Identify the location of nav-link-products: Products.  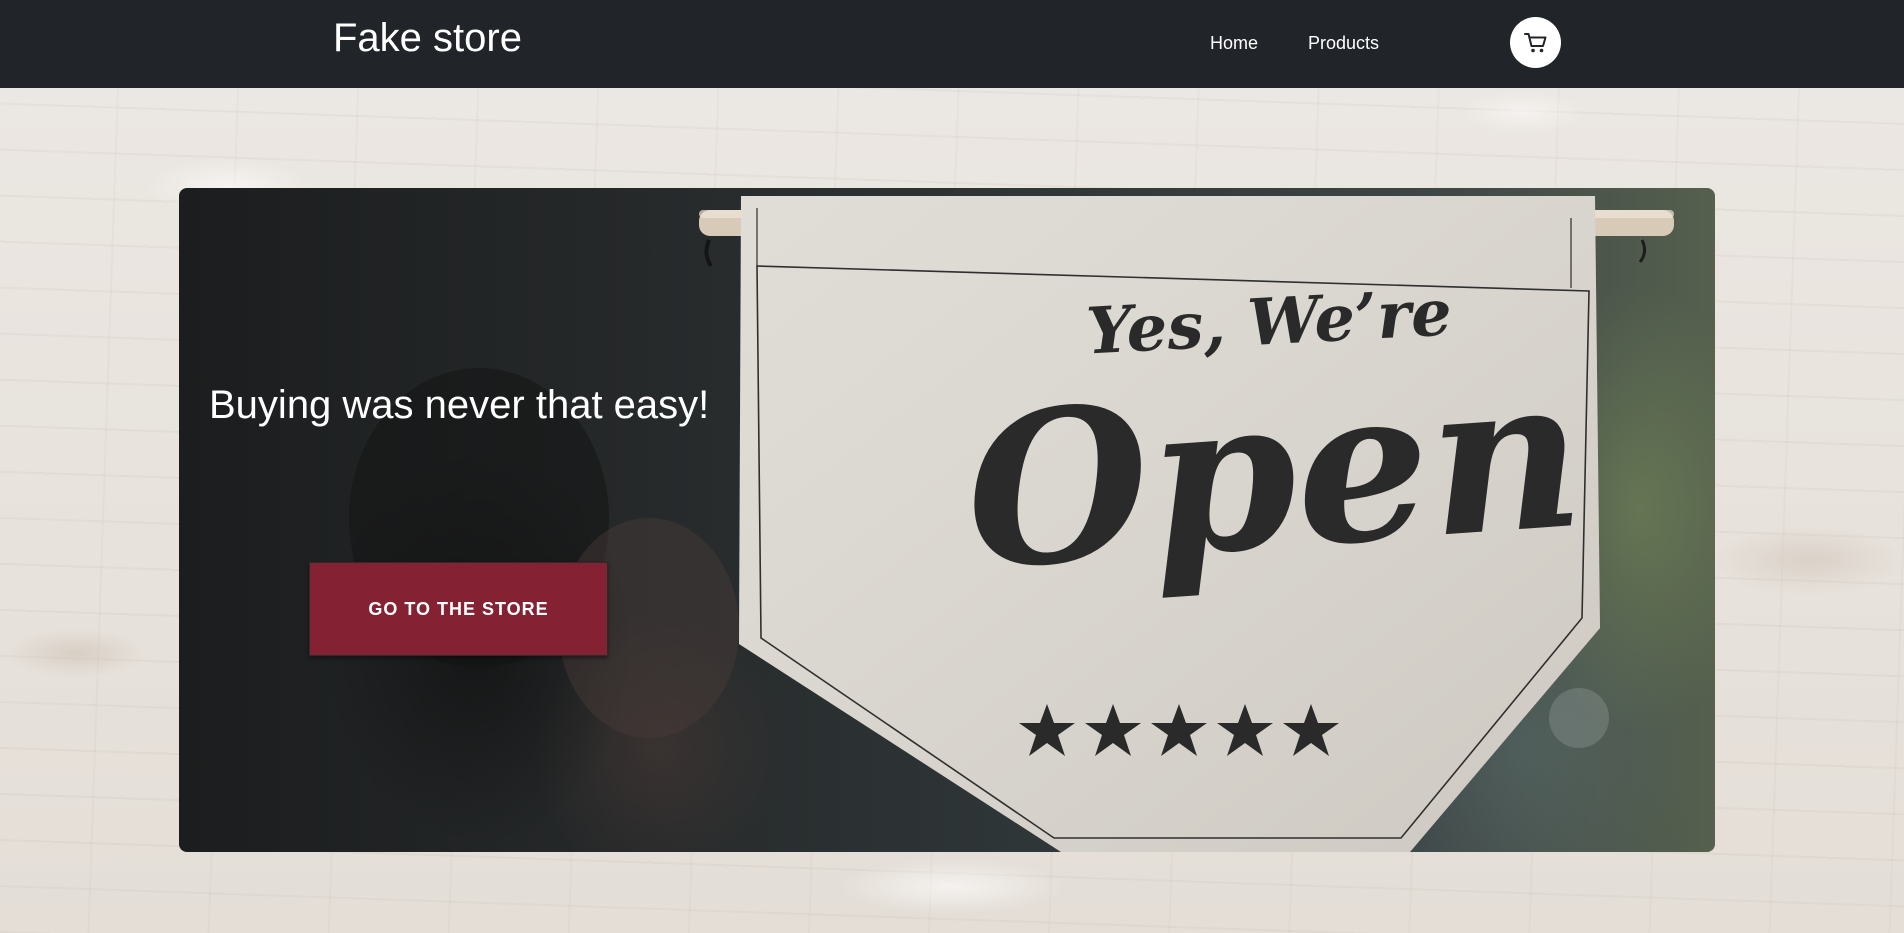
(1343, 43).